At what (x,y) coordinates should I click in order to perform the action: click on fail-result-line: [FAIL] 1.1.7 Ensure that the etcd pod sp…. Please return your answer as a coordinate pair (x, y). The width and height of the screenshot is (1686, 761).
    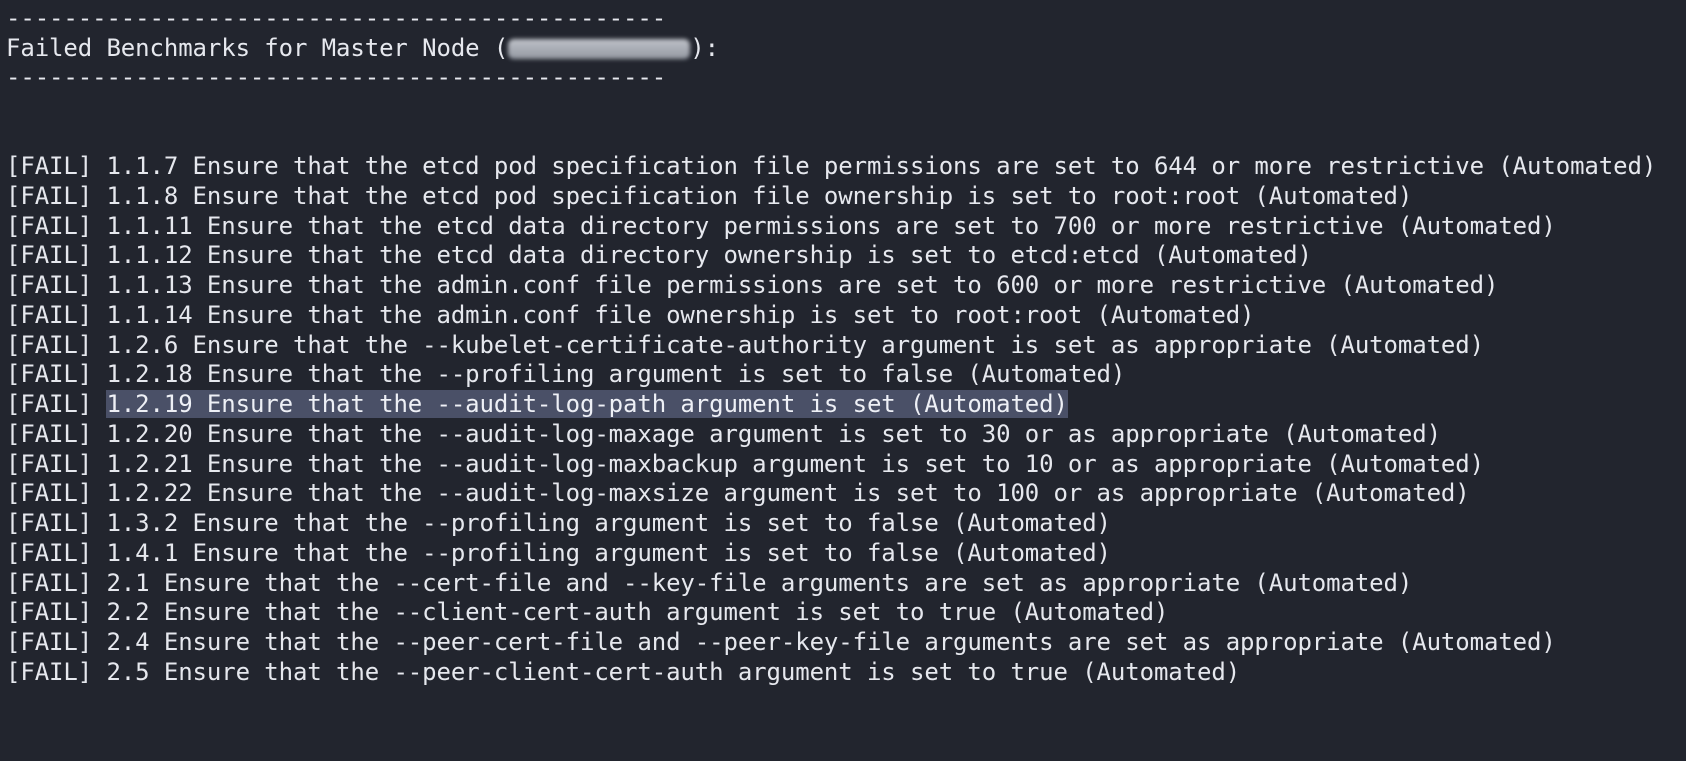
    Looking at the image, I should click on (831, 166).